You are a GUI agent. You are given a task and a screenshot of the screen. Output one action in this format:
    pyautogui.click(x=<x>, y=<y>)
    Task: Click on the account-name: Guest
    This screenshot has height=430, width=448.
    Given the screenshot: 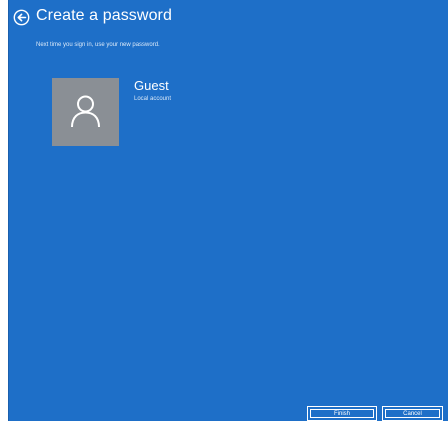 What is the action you would take?
    pyautogui.click(x=151, y=85)
    